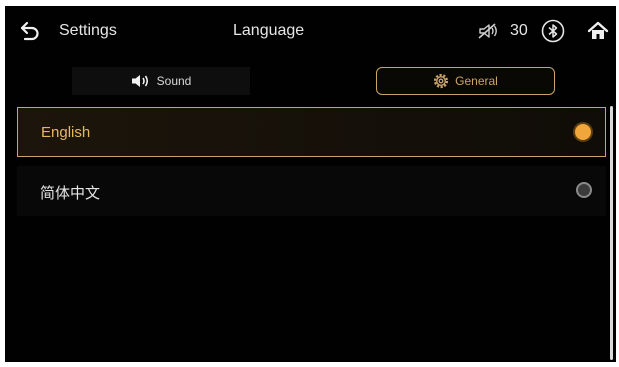 This screenshot has height=367, width=619. Describe the element at coordinates (476, 81) in the screenshot. I see `tab-general-label: General` at that location.